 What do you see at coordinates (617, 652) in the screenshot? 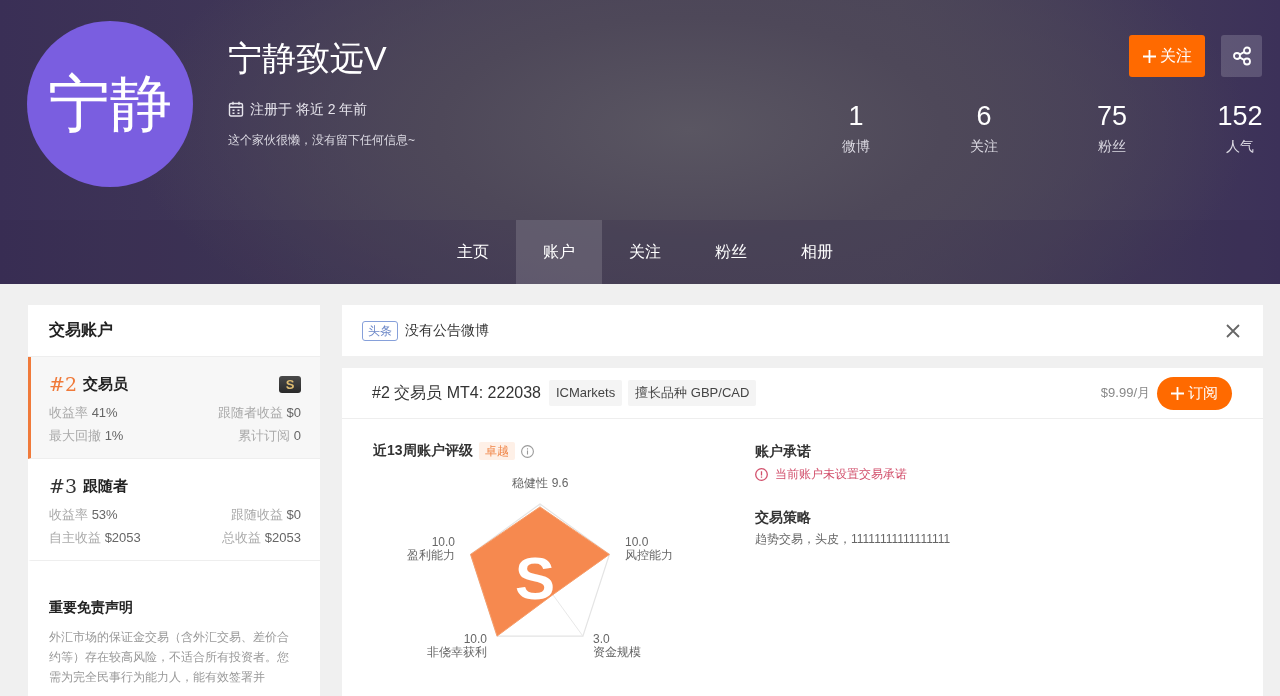
I see `axis-label: 资金规模` at bounding box center [617, 652].